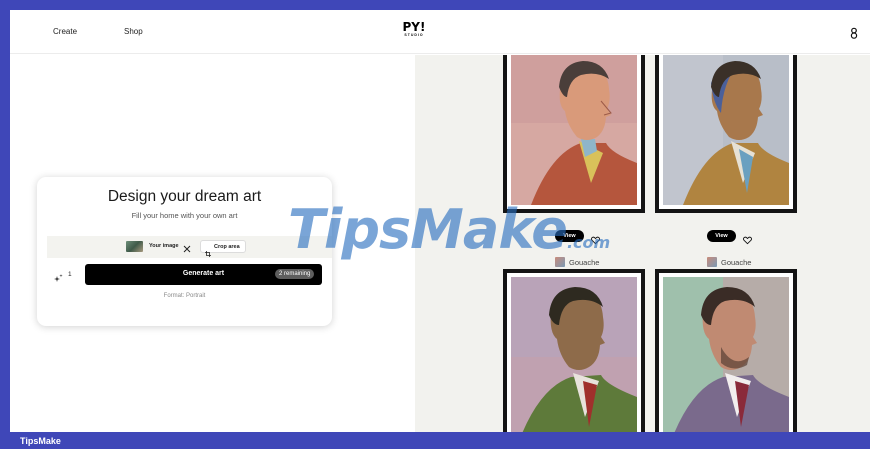 This screenshot has width=870, height=449. I want to click on quantity-stepper: 1, so click(64, 275).